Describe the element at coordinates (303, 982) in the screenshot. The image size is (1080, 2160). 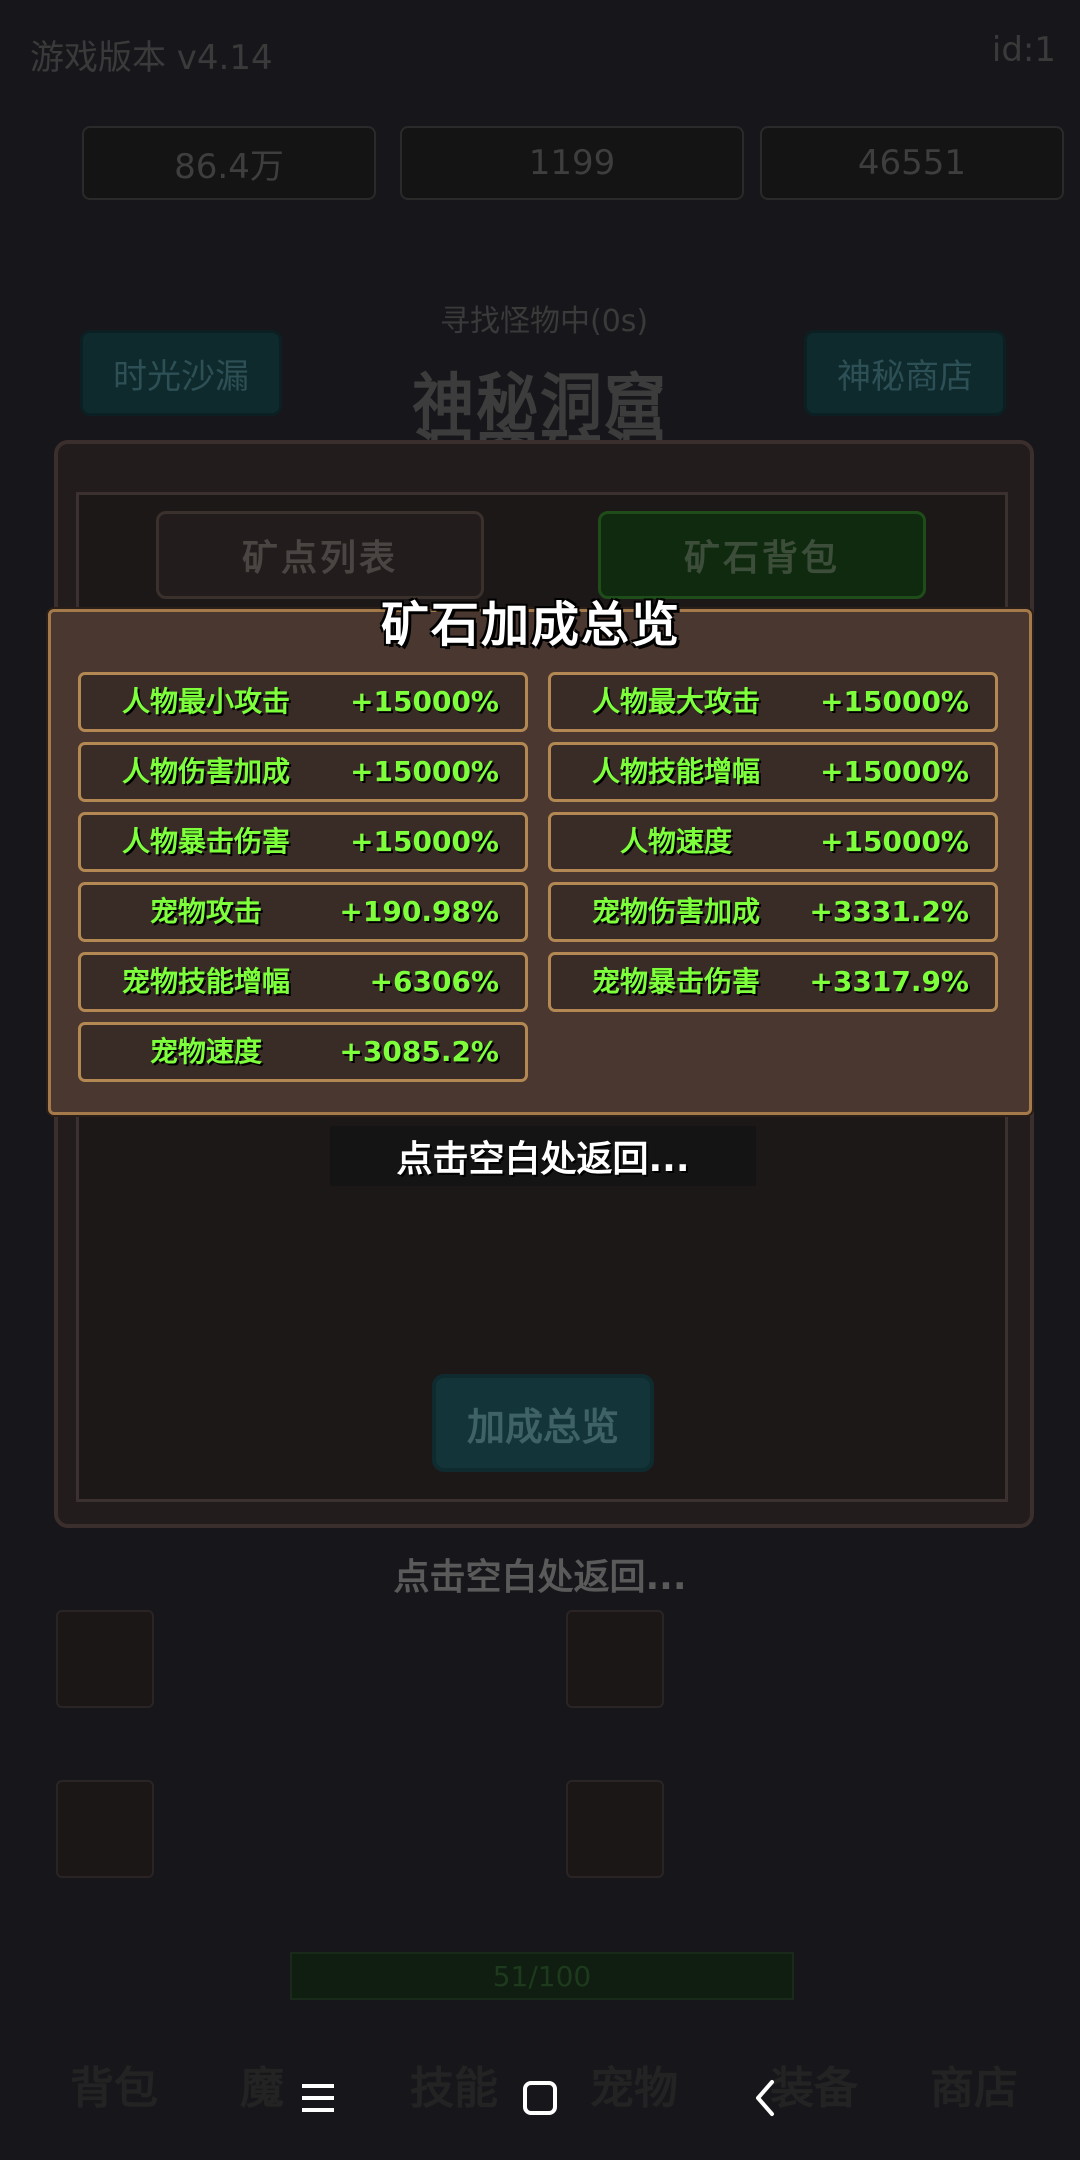
I see `stat-cell: 宠物技能增幅 +6306%` at that location.